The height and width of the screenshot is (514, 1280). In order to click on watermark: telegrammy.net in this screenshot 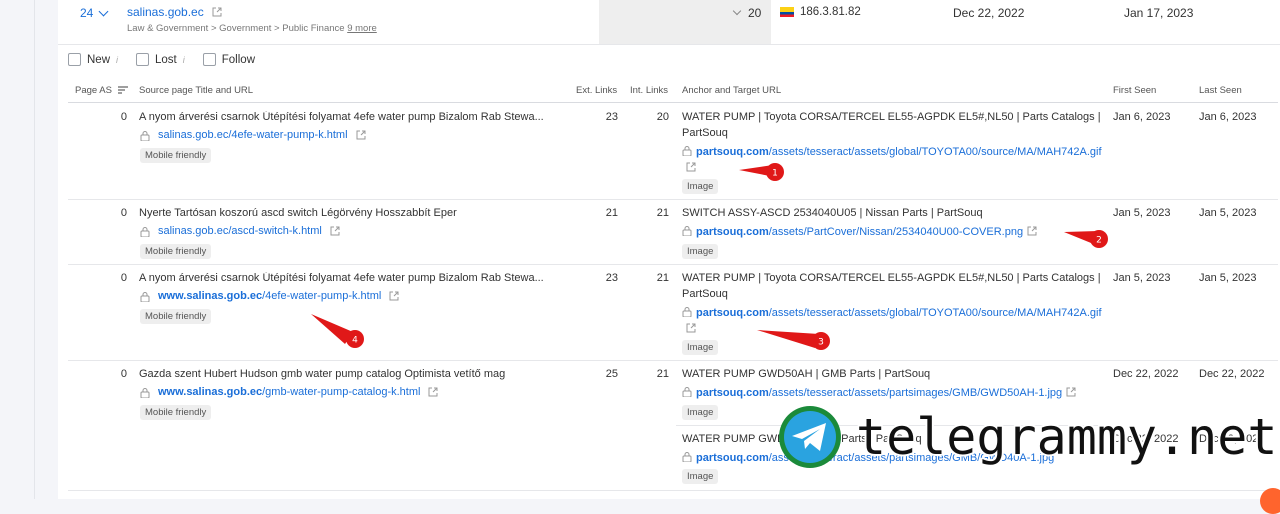, I will do `click(1027, 437)`.